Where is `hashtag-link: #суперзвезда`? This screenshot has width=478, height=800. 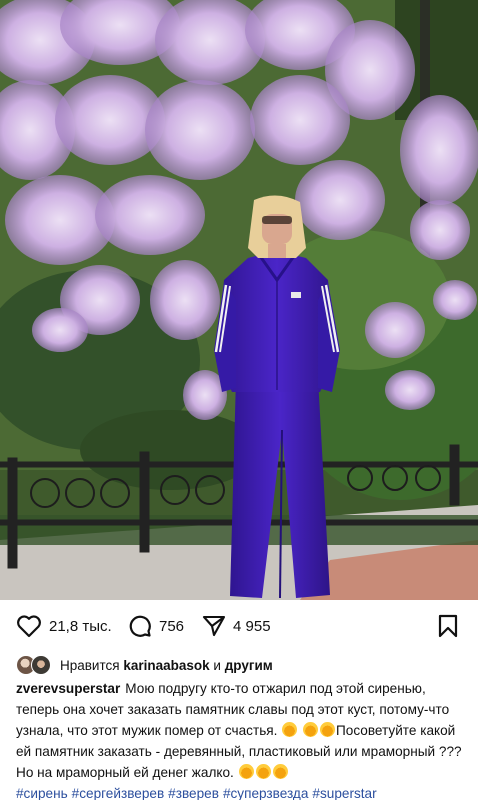 hashtag-link: #суперзвезда is located at coordinates (265, 793).